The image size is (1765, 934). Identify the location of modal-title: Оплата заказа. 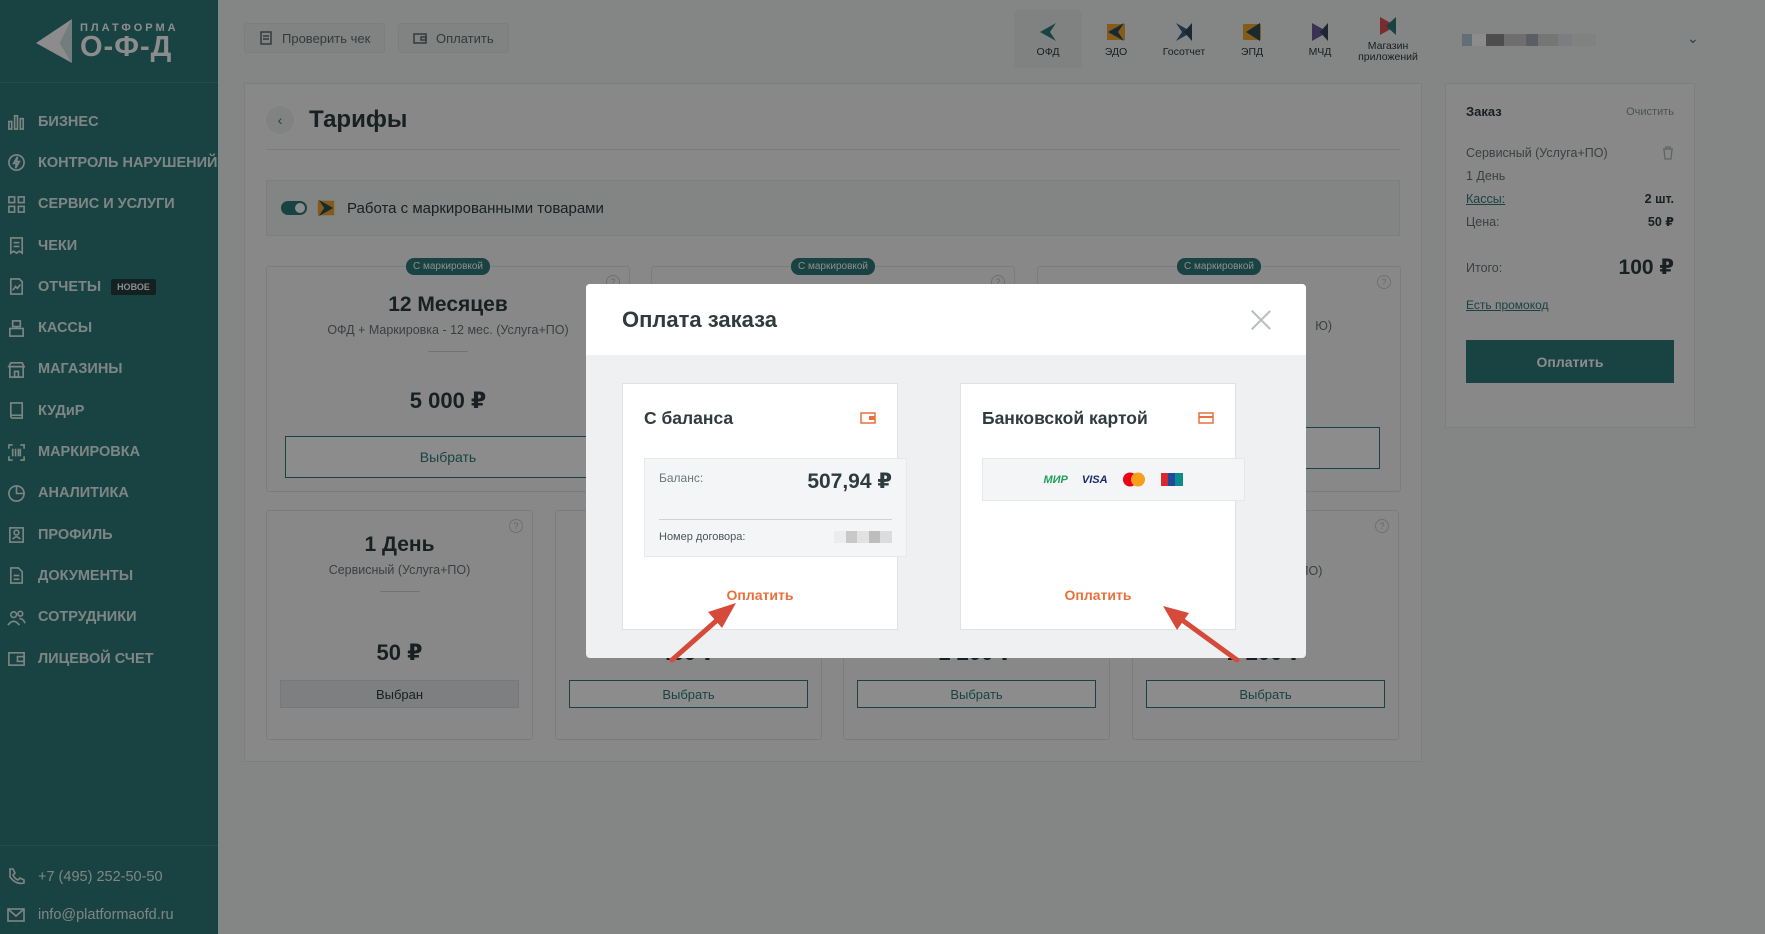
(700, 319).